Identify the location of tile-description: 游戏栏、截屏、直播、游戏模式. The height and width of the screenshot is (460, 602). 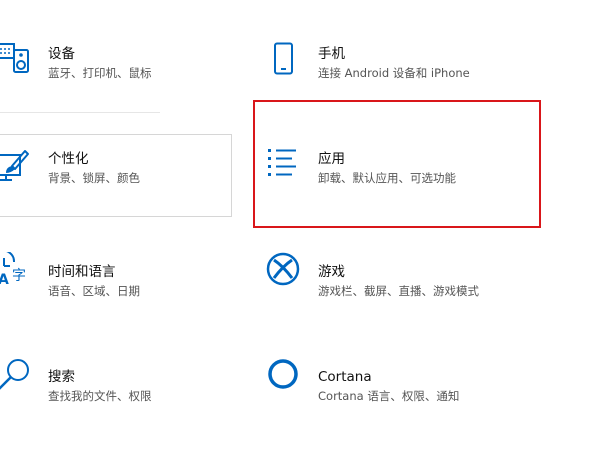
(398, 291).